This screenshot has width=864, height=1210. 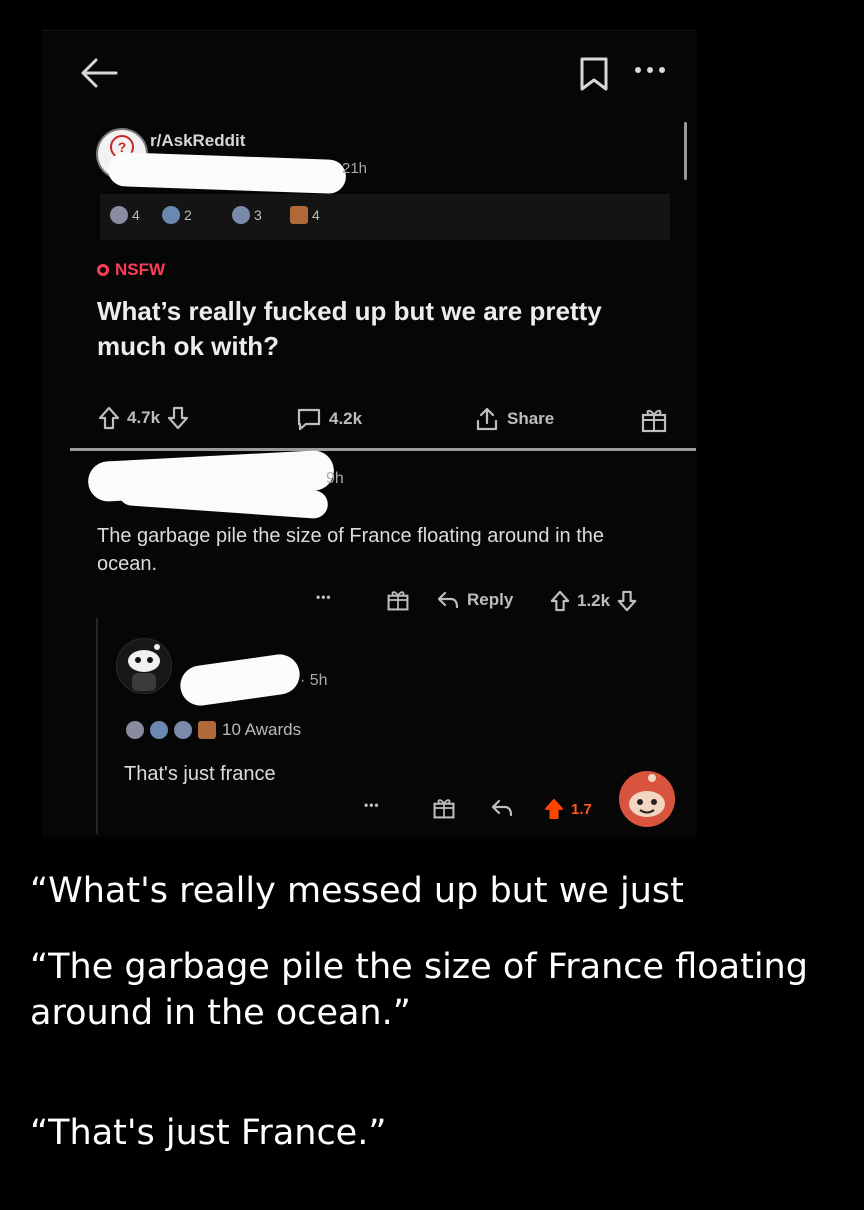 What do you see at coordinates (335, 478) in the screenshot?
I see `comment-time: 9h` at bounding box center [335, 478].